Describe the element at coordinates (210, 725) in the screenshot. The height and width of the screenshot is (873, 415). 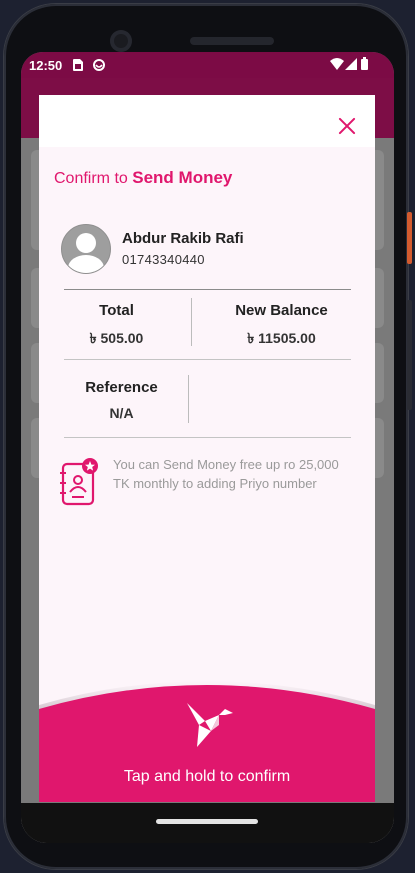
I see `paper-bird-icon` at that location.